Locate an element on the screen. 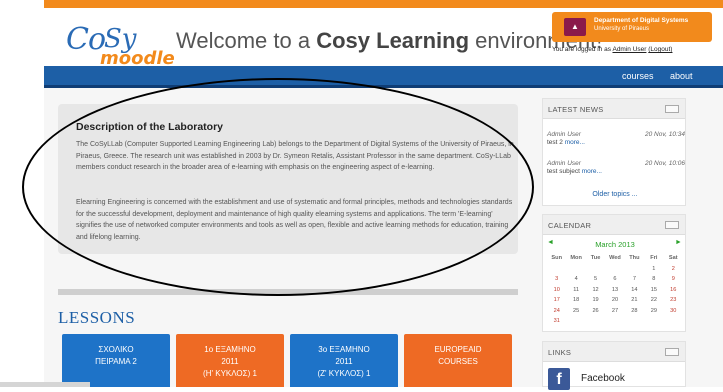 Image resolution: width=723 pixels, height=392 pixels. calendar-day: 28 is located at coordinates (634, 310).